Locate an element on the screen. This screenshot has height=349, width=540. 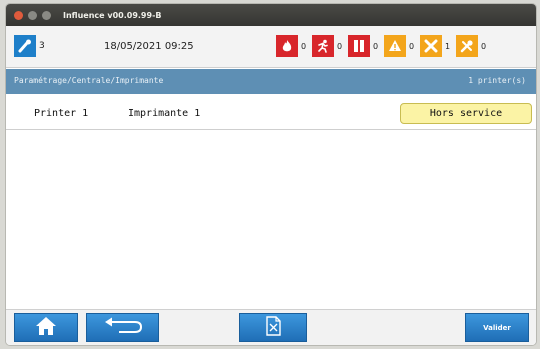
back-button is located at coordinates (122, 327).